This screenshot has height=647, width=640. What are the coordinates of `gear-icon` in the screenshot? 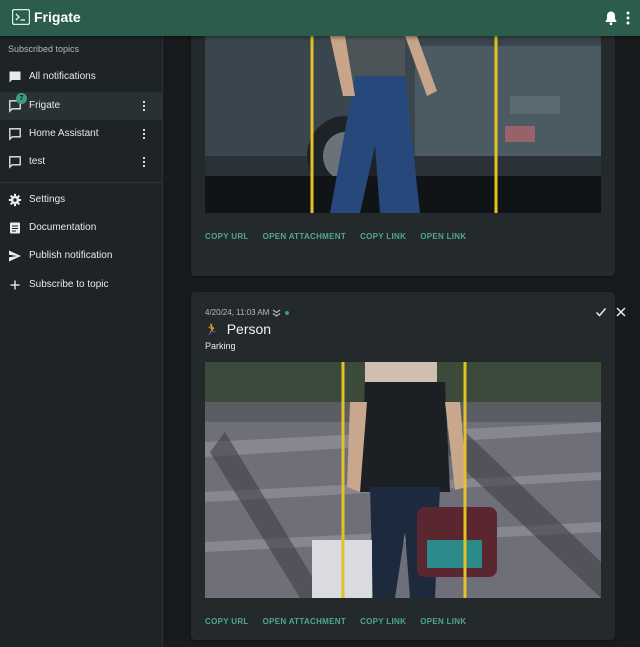 It's located at (15, 200).